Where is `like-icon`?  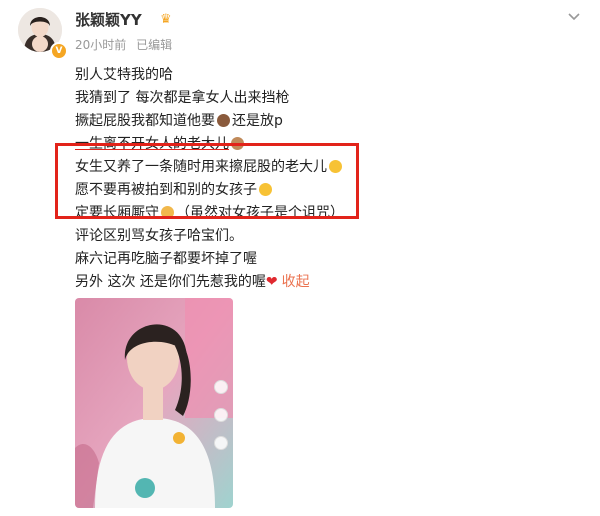
like-icon is located at coordinates (221, 415).